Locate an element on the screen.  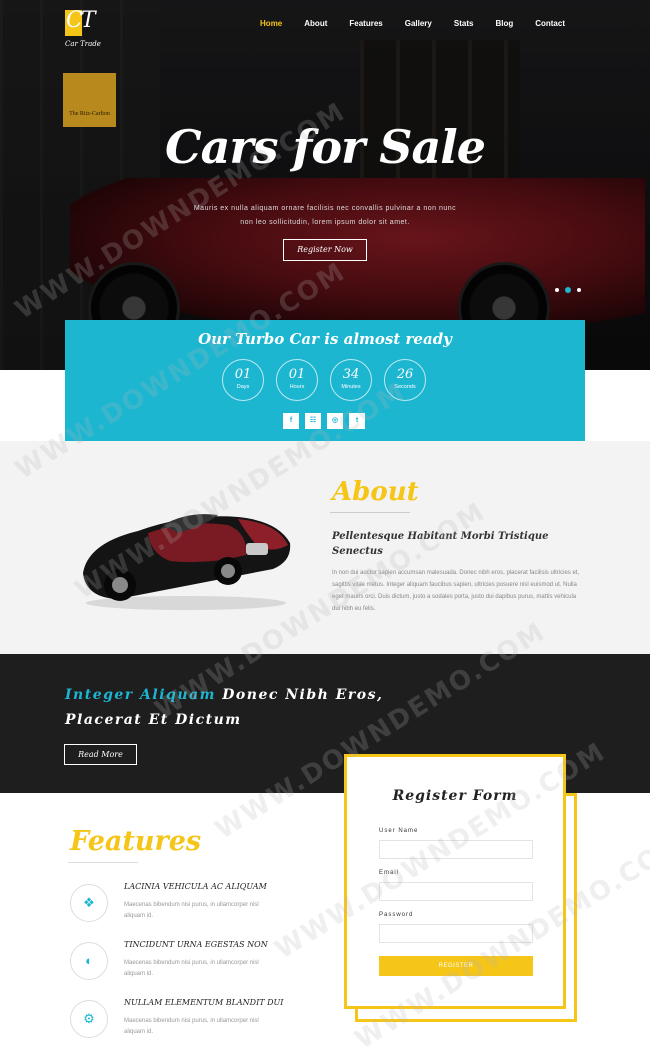
email-field is located at coordinates (456, 891).